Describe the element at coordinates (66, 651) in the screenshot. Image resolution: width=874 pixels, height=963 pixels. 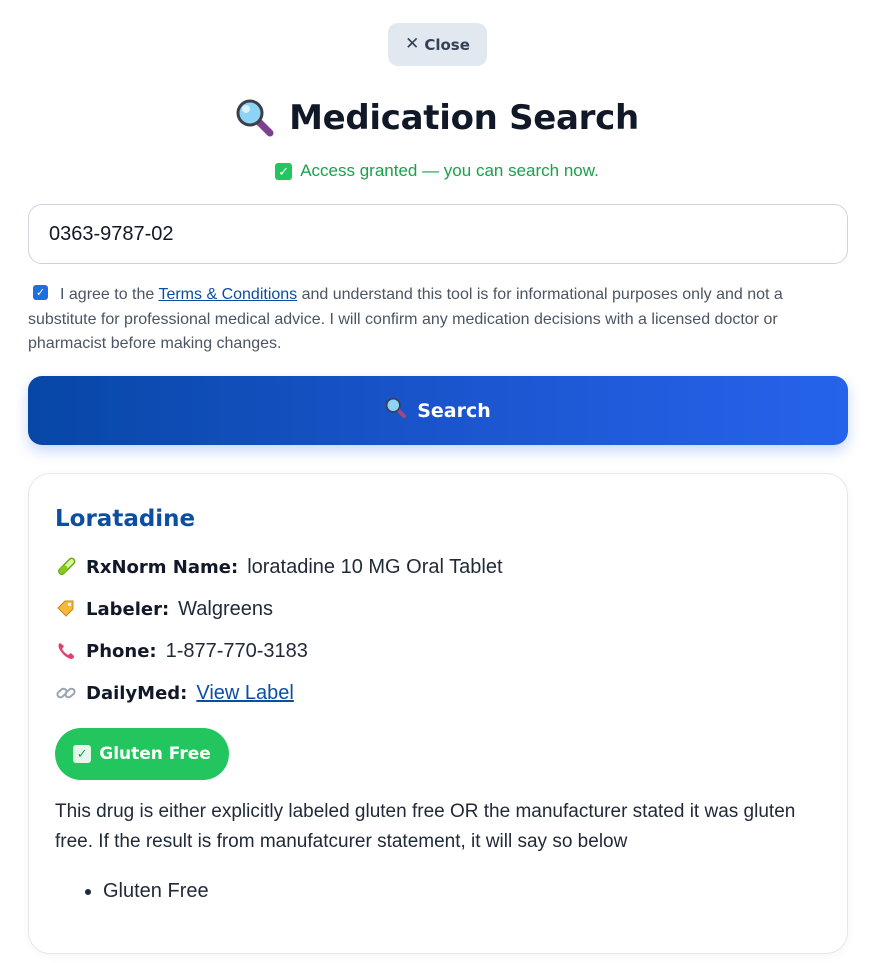
I see `phone-icon` at that location.